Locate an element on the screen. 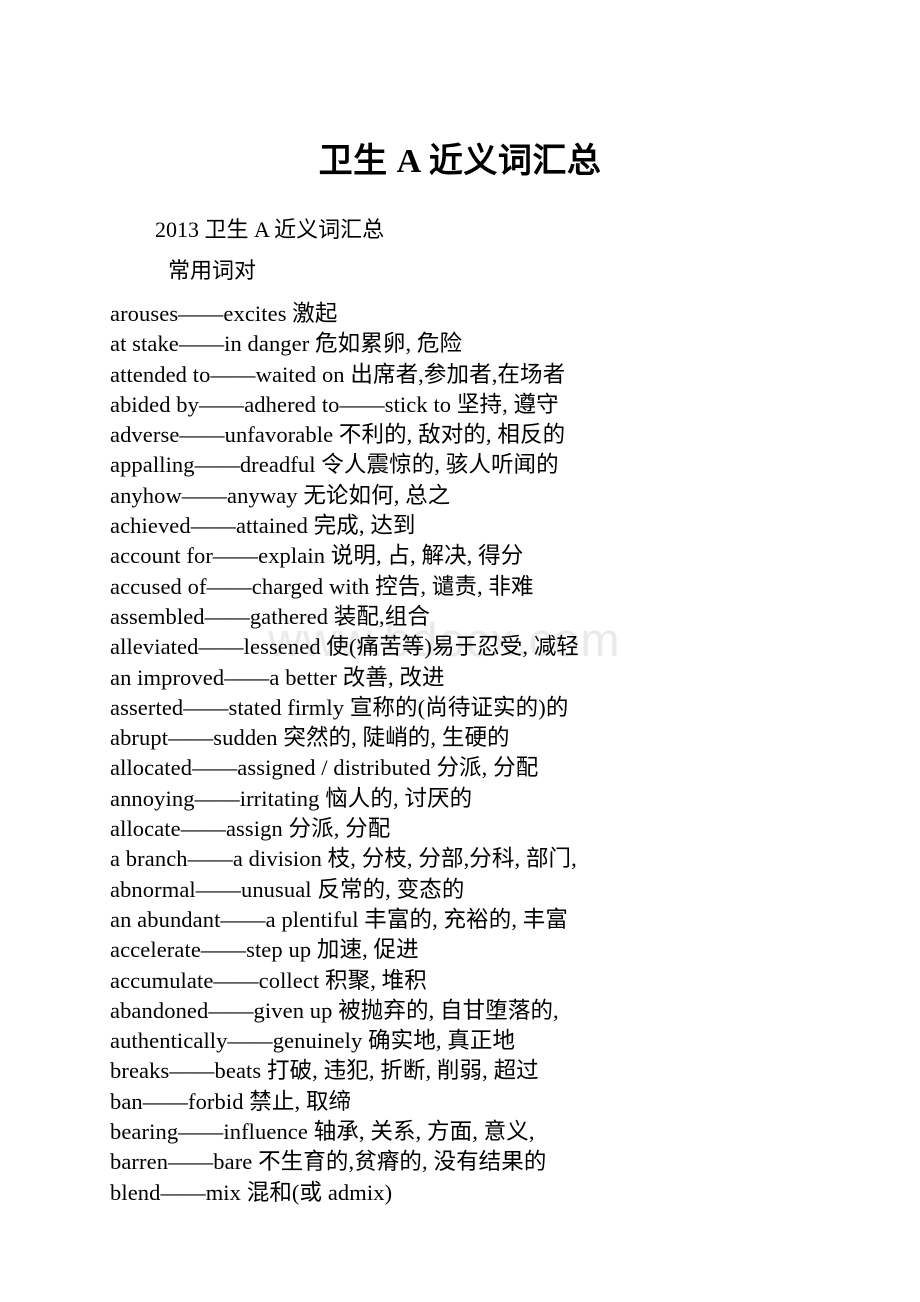  word-pair-line: assembled——gathered 装配,组合 is located at coordinates (270, 616).